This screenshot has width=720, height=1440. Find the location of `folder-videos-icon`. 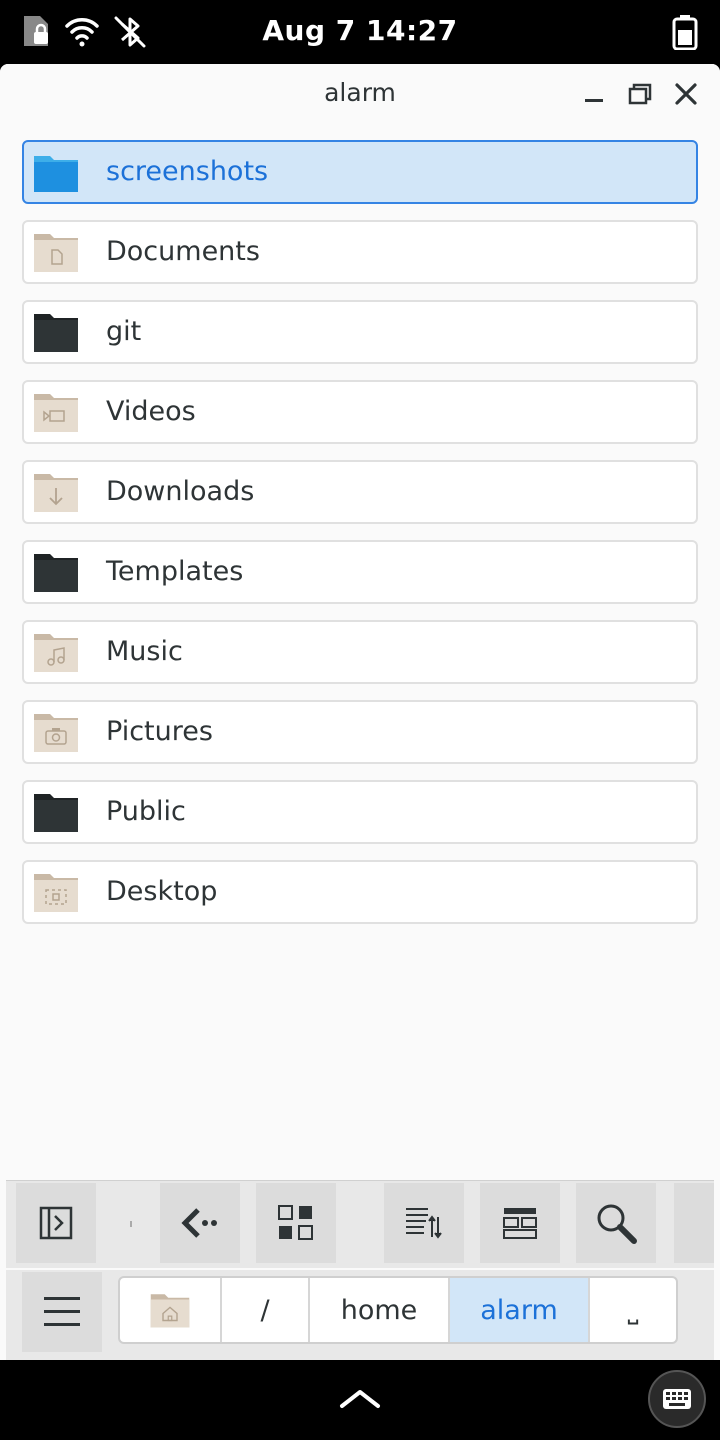

folder-videos-icon is located at coordinates (56, 413).